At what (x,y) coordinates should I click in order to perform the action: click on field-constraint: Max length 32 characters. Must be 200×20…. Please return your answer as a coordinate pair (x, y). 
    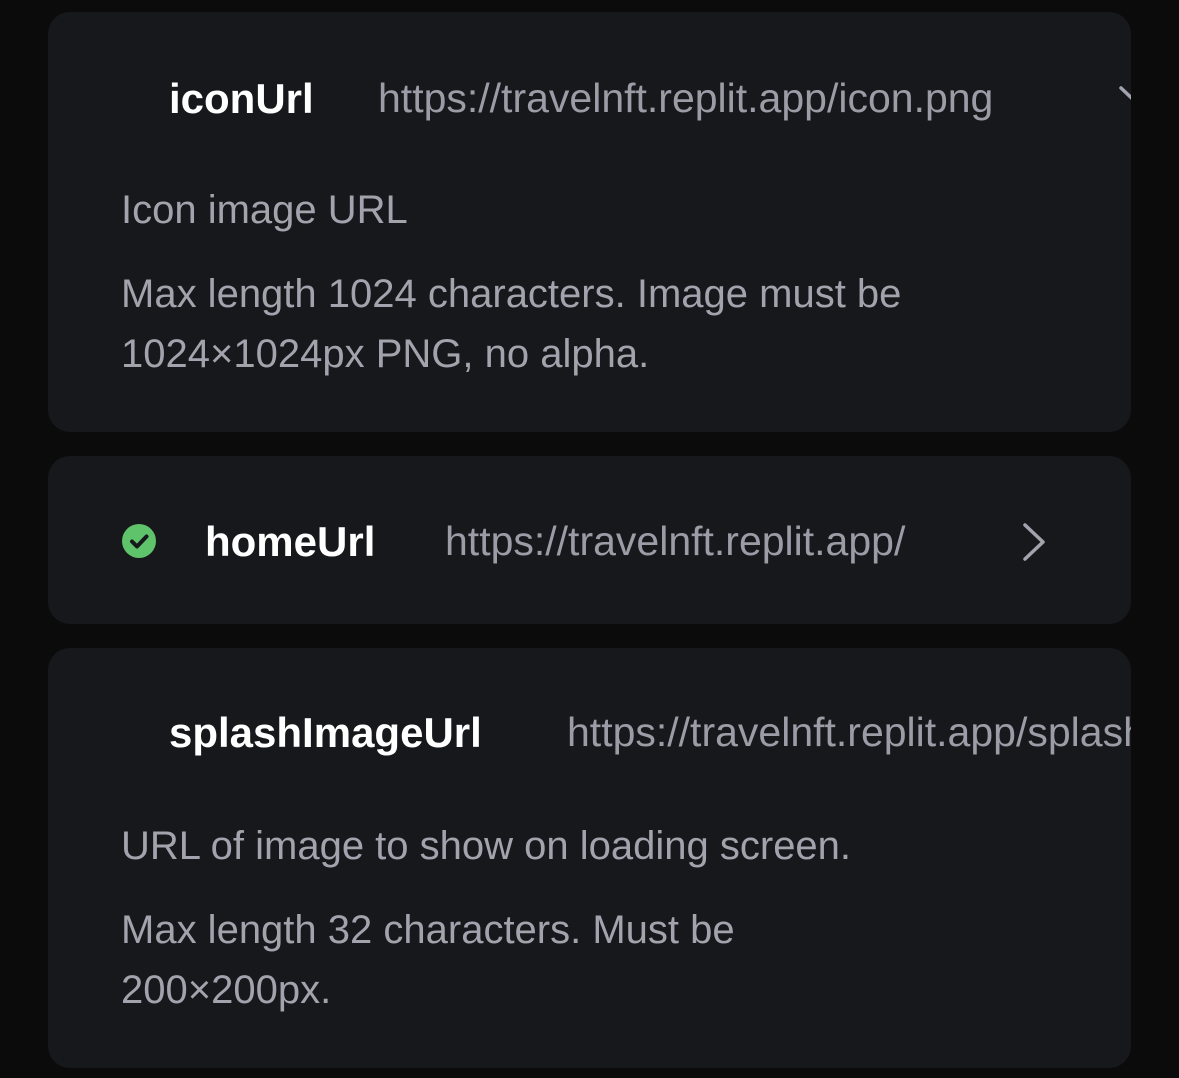
    Looking at the image, I should click on (428, 960).